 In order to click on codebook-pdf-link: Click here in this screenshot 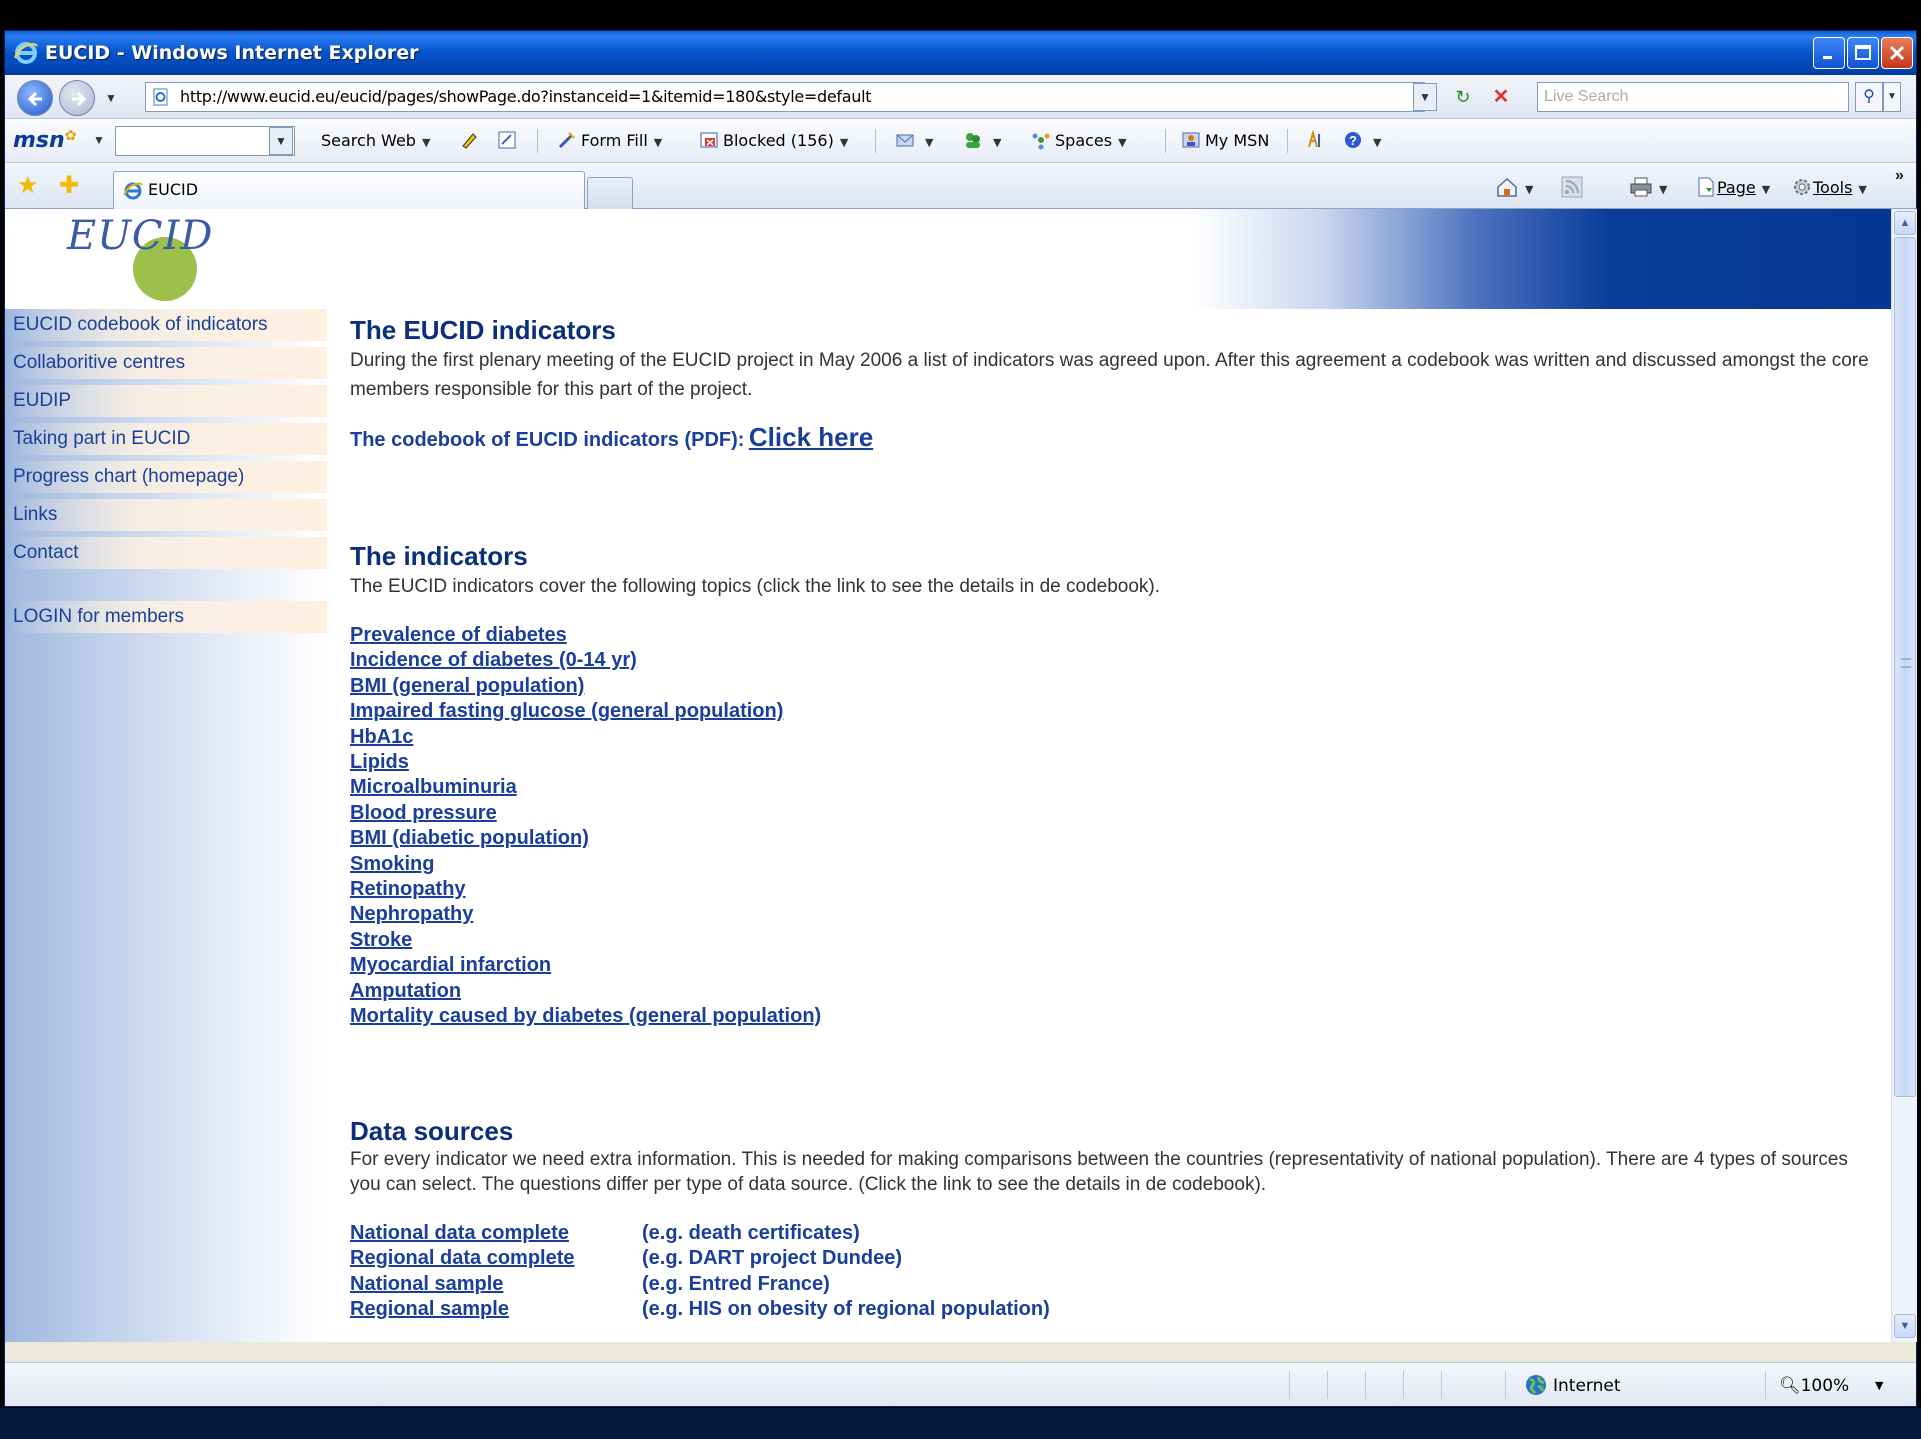, I will do `click(811, 437)`.